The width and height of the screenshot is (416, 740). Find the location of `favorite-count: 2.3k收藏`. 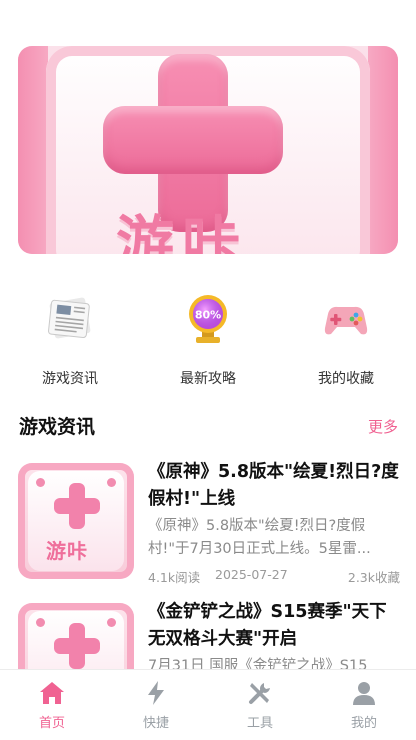

favorite-count: 2.3k收藏 is located at coordinates (373, 577).